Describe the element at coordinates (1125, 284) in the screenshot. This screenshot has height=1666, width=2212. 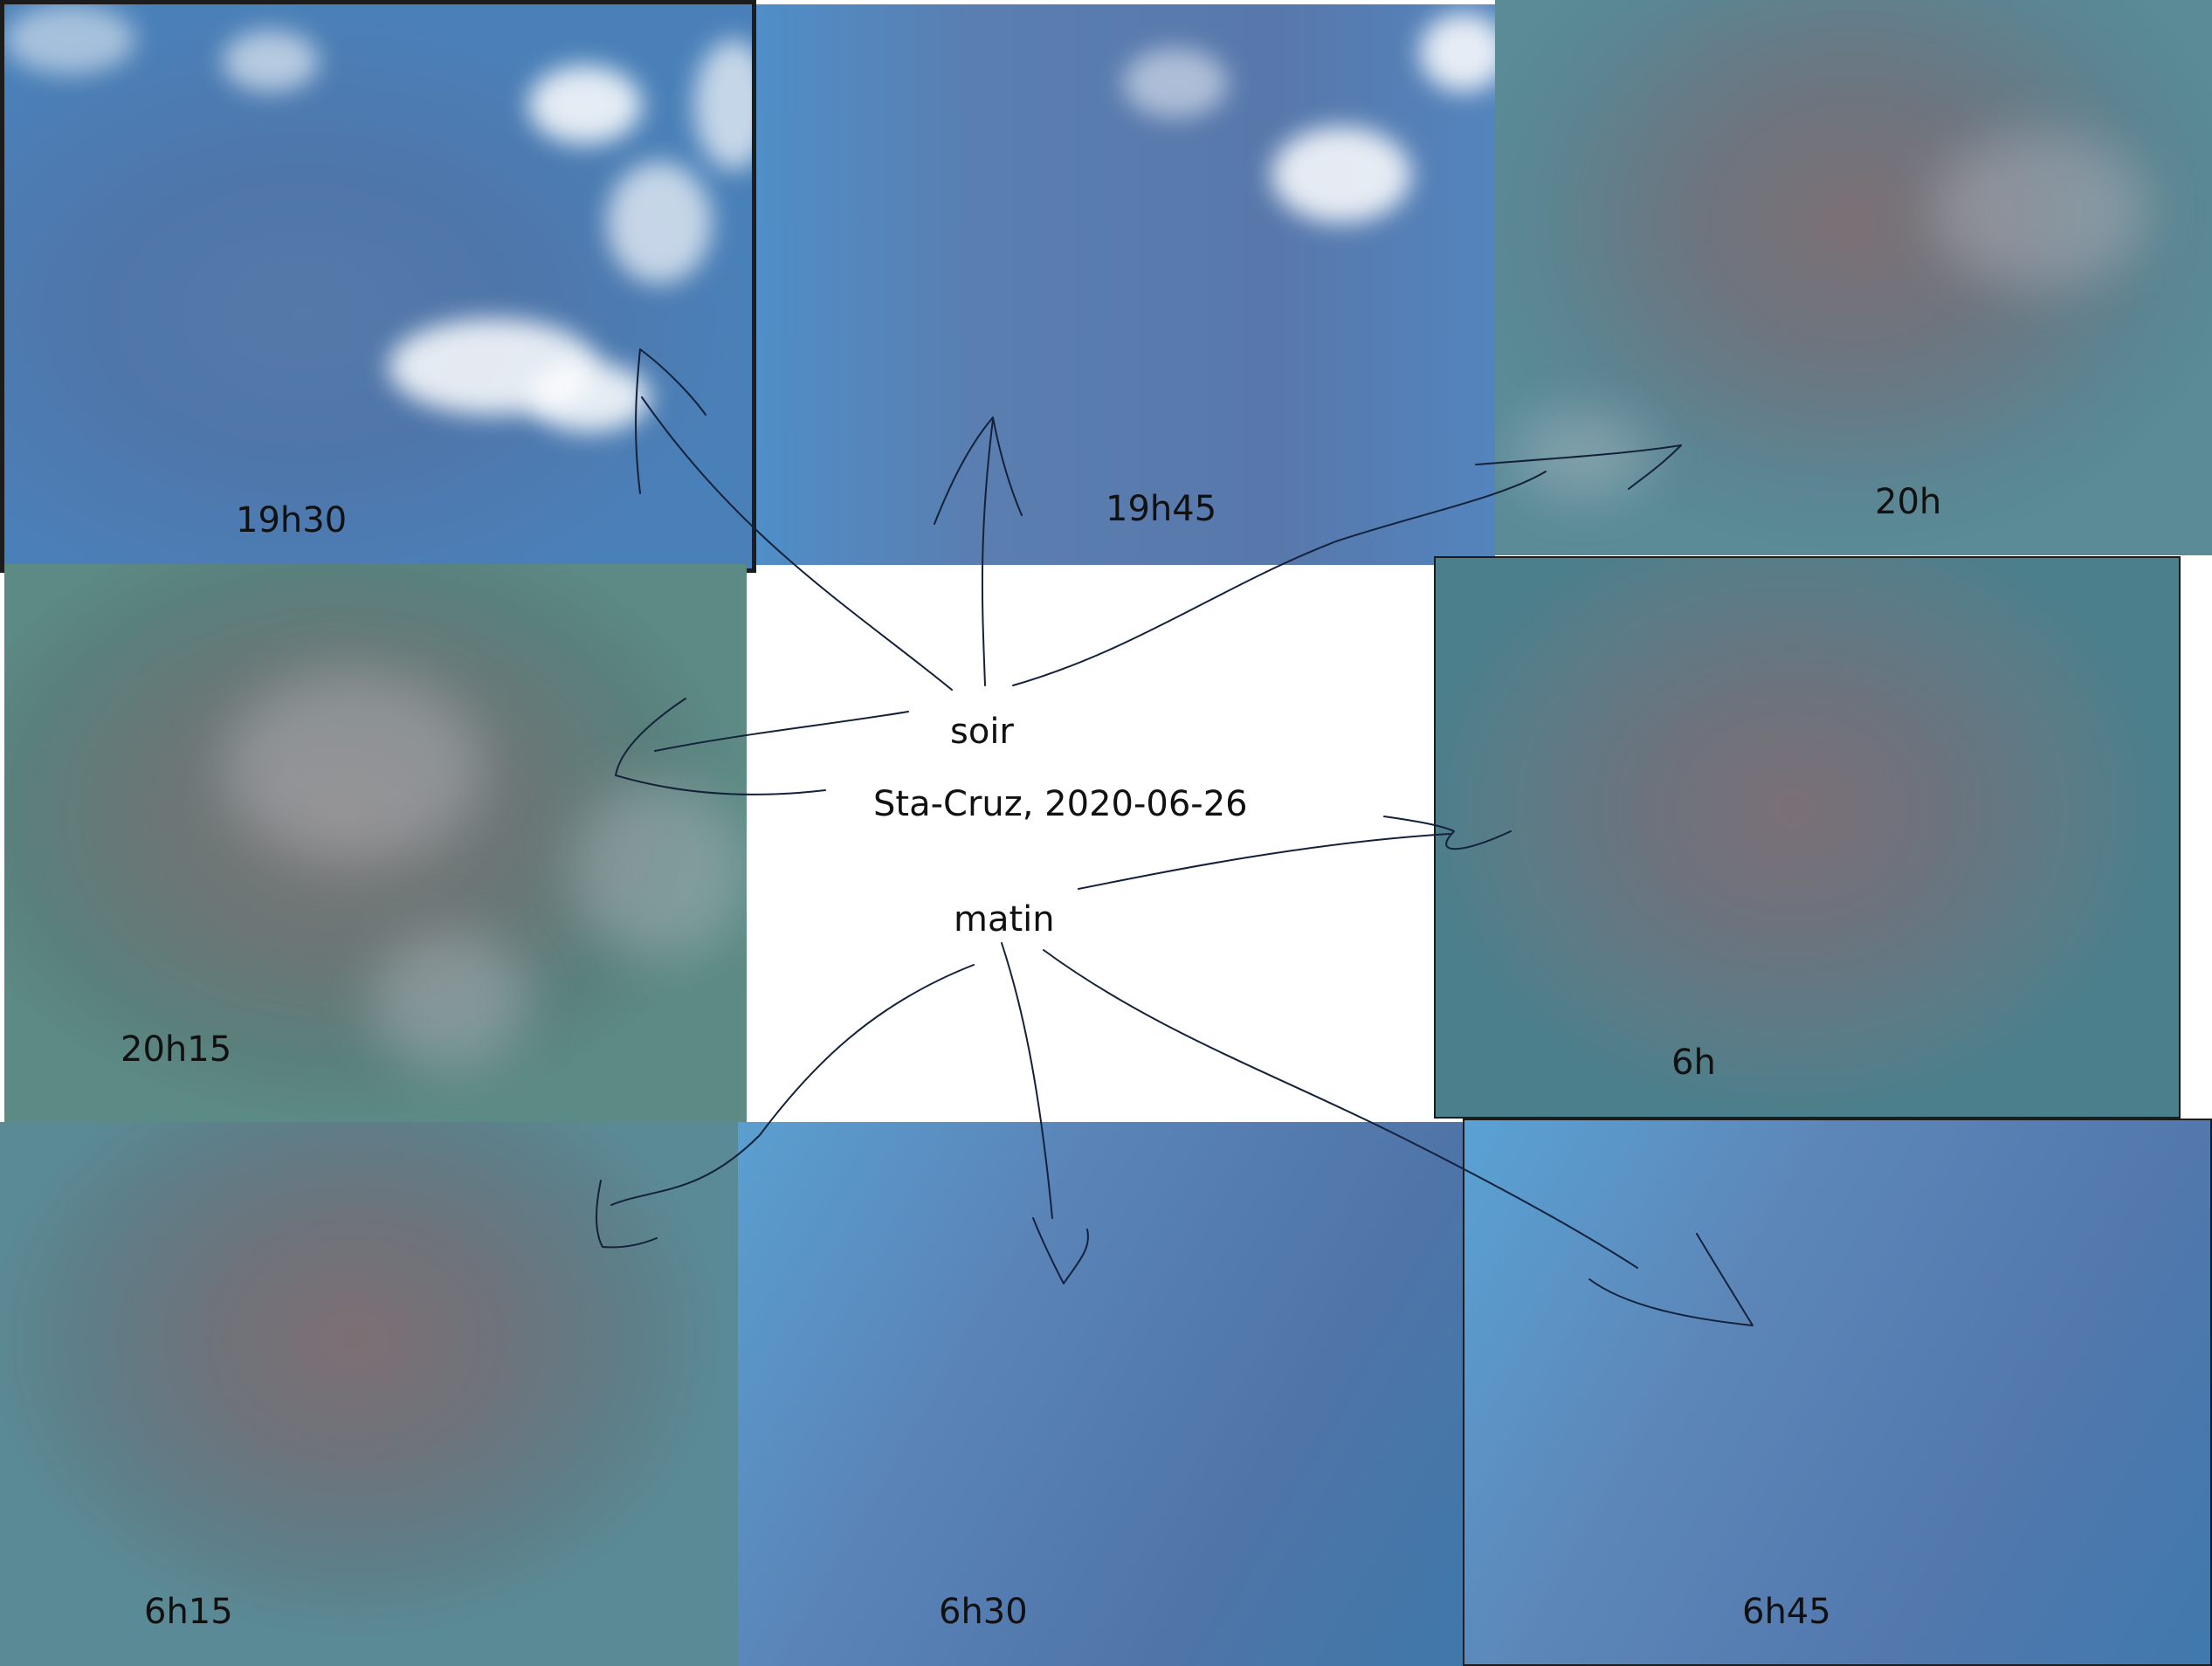
I see `sky-photo-19h45: 19h45` at that location.